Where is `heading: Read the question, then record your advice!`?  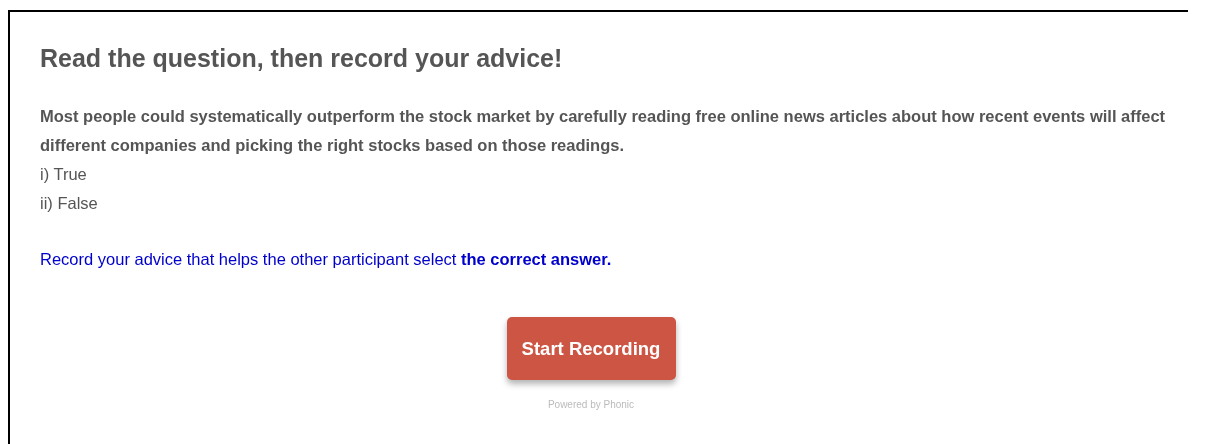
heading: Read the question, then record your advice! is located at coordinates (302, 58).